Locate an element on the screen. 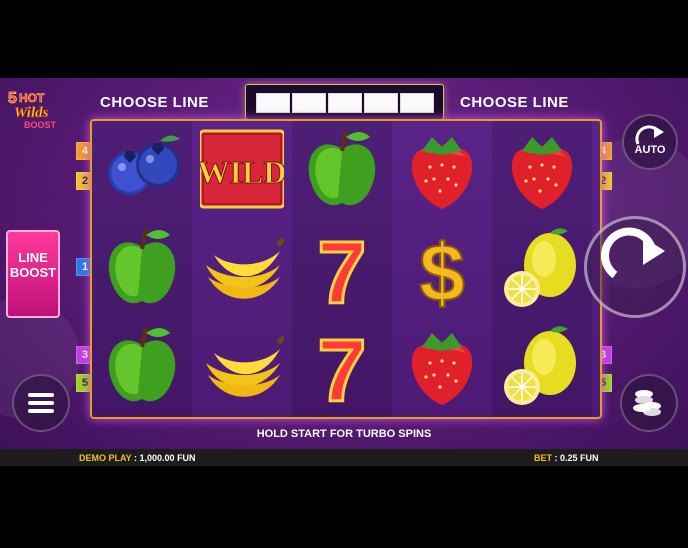 This screenshot has height=548, width=688. wild-text: WILD is located at coordinates (242, 172).